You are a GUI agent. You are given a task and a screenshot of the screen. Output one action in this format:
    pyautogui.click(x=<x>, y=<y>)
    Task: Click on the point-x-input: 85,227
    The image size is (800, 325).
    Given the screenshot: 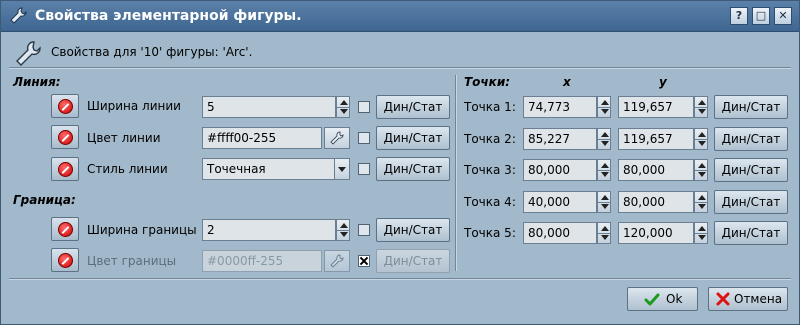 What is the action you would take?
    pyautogui.click(x=560, y=139)
    